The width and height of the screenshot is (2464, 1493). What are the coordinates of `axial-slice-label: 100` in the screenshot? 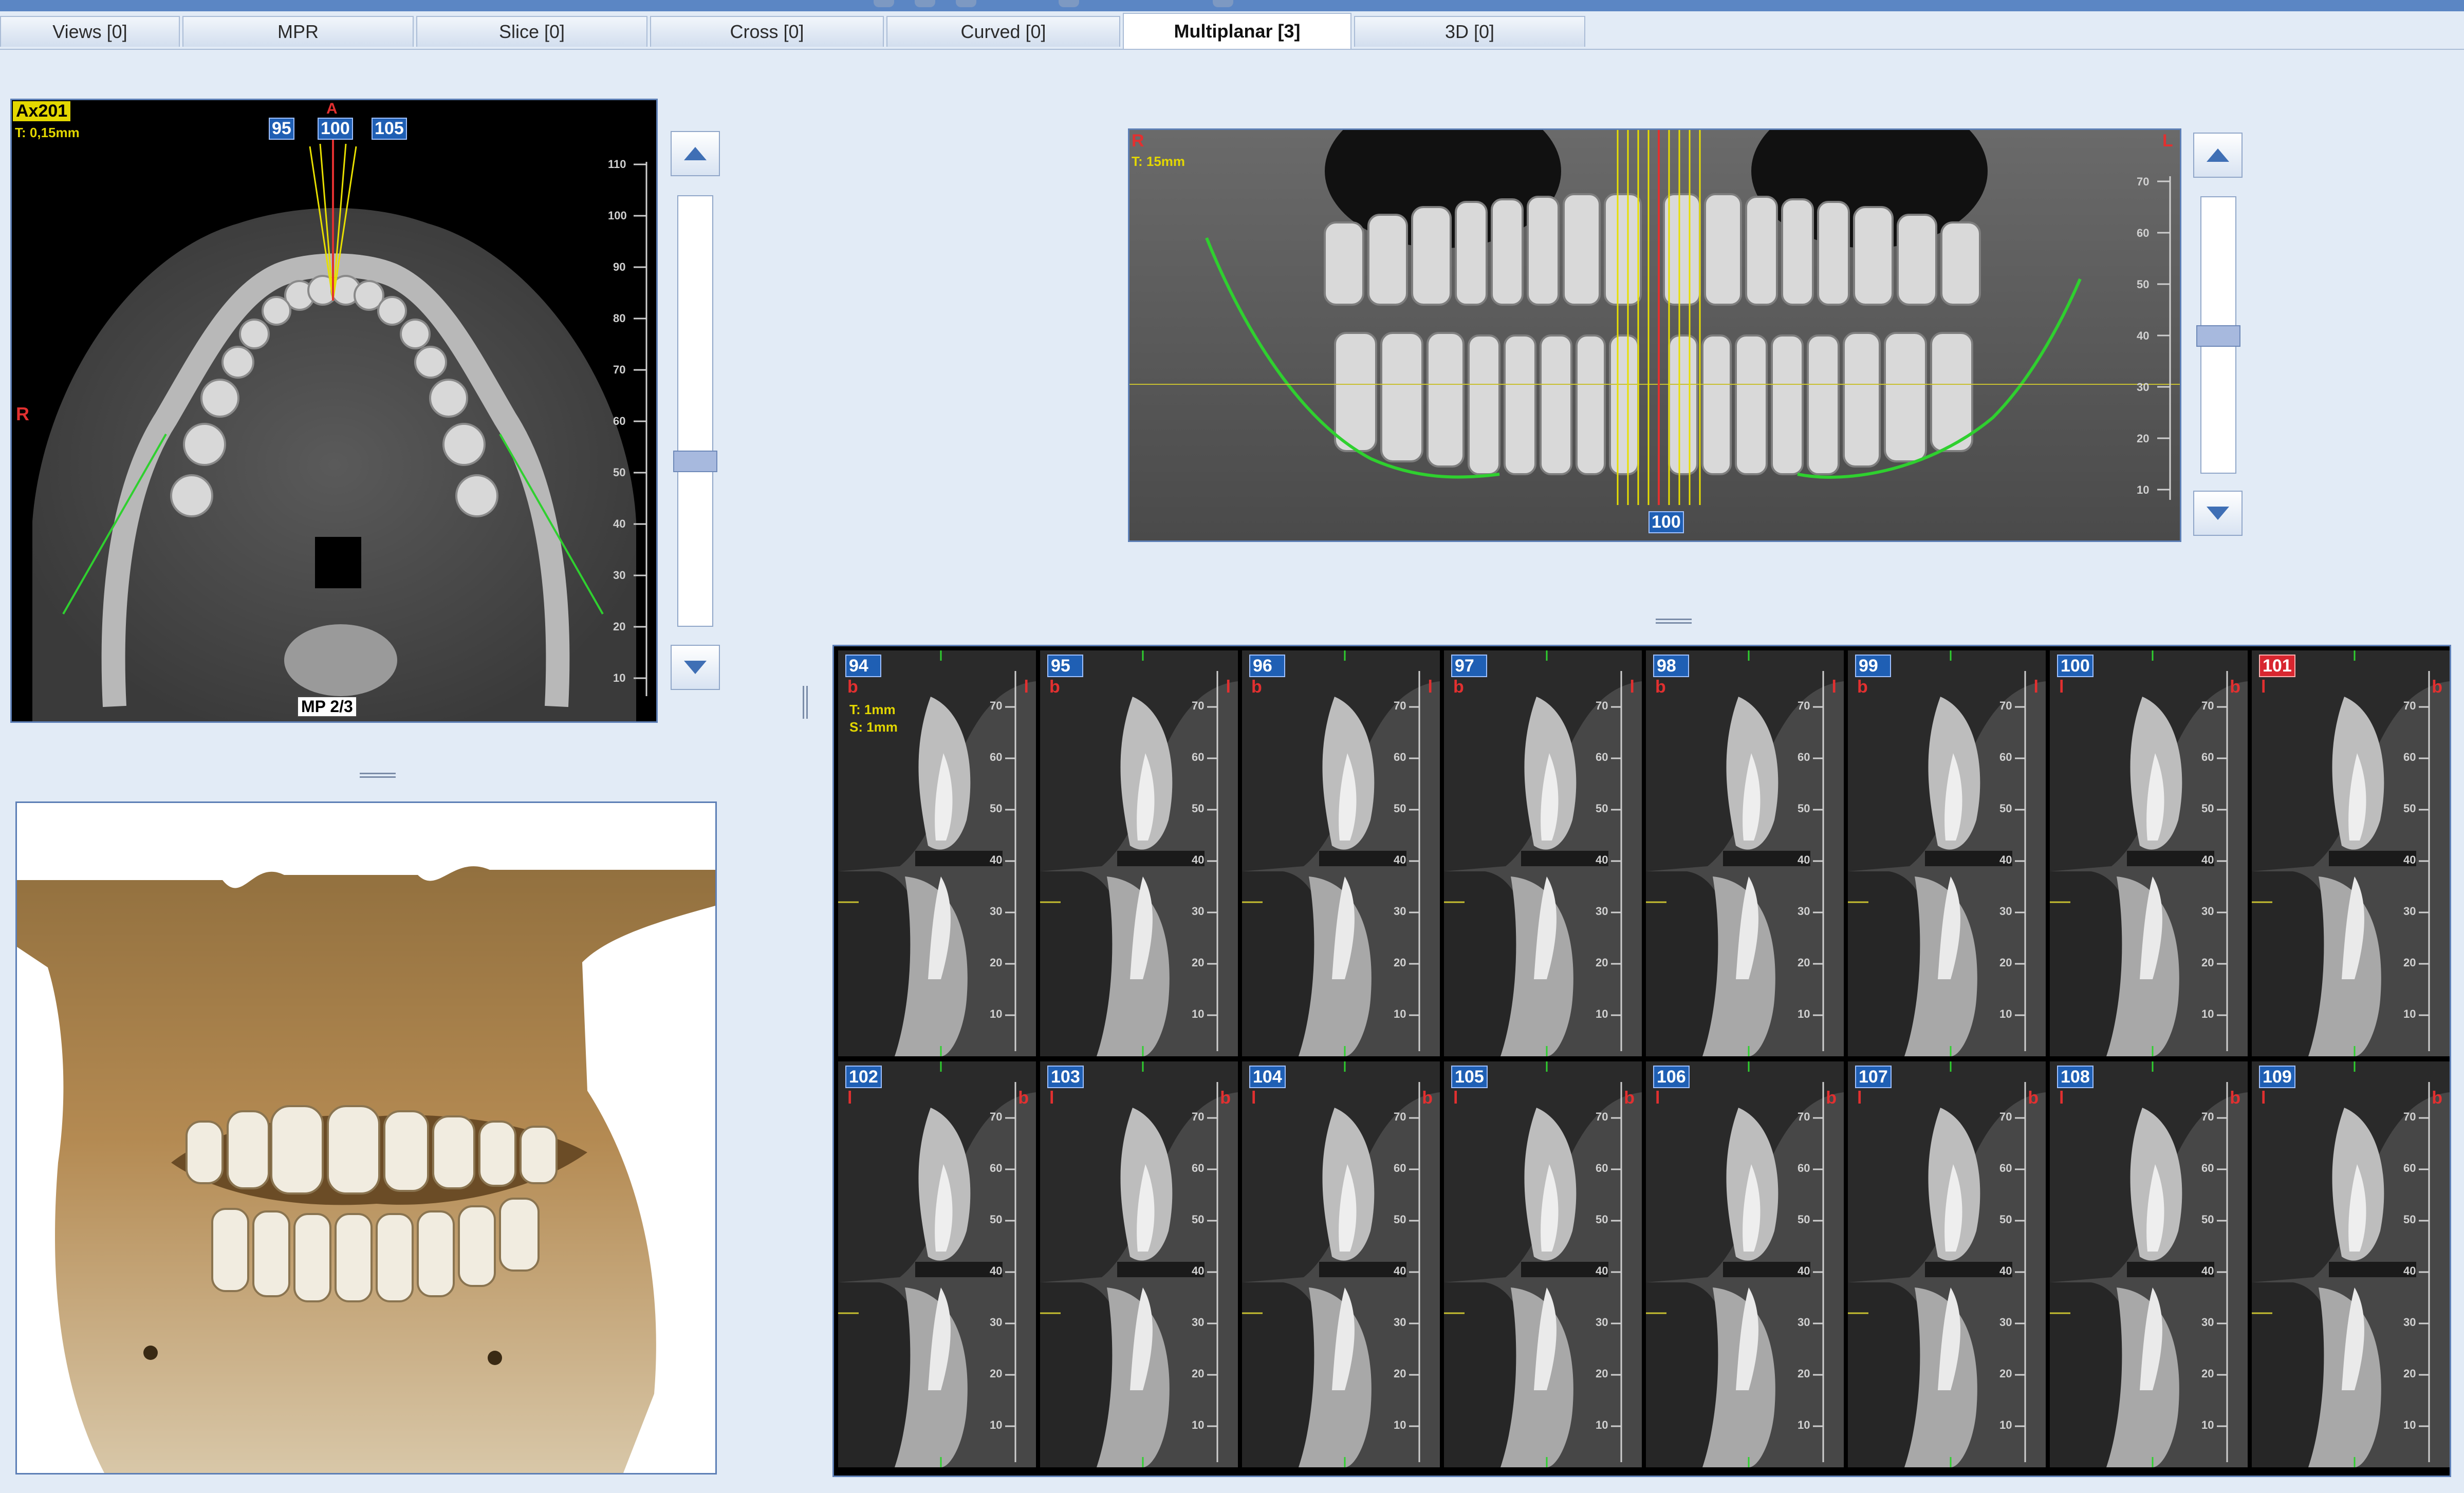 It's located at (335, 129).